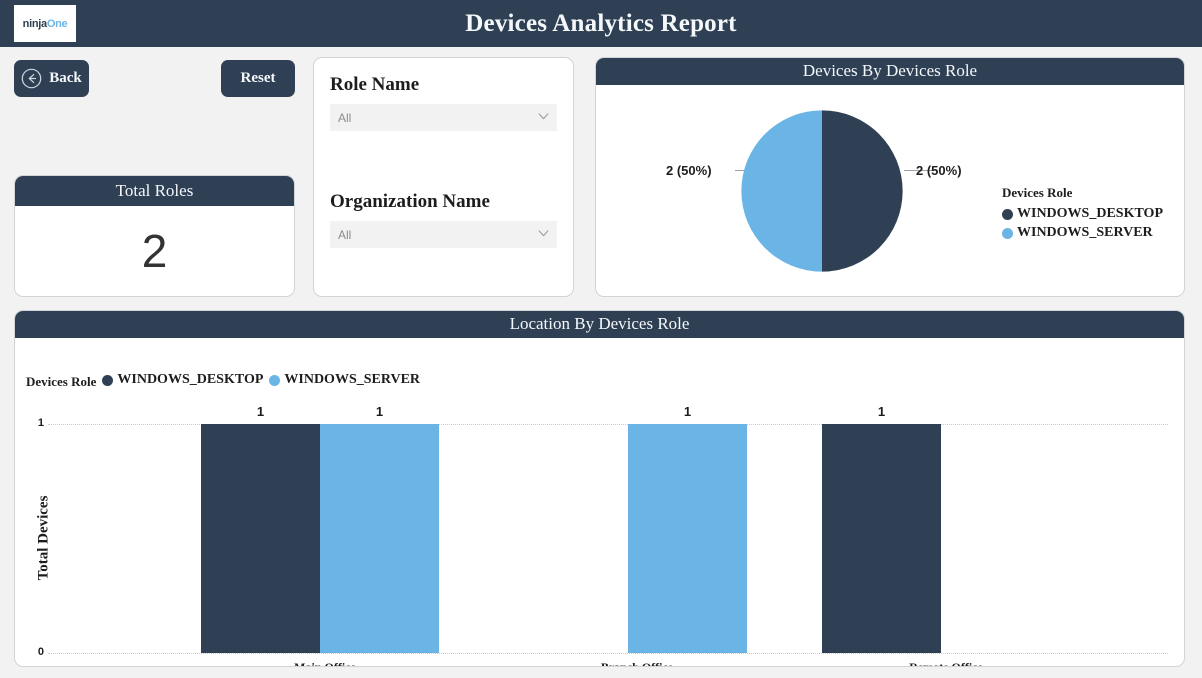  Describe the element at coordinates (939, 170) in the screenshot. I see `pie-data-label-desktop: 2 (50%)` at that location.